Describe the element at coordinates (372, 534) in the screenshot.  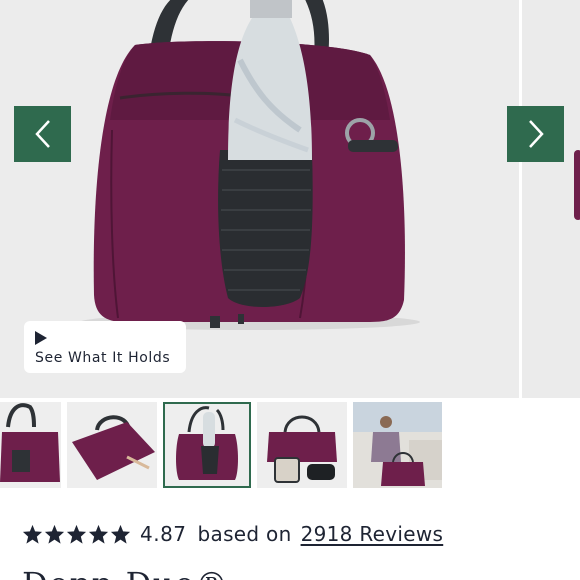
I see `reviews-link: 2918 Reviews` at that location.